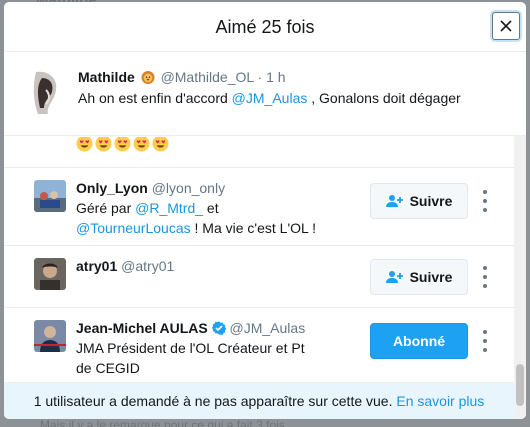  I want to click on modal-title: Aimé 25 fois, so click(265, 27).